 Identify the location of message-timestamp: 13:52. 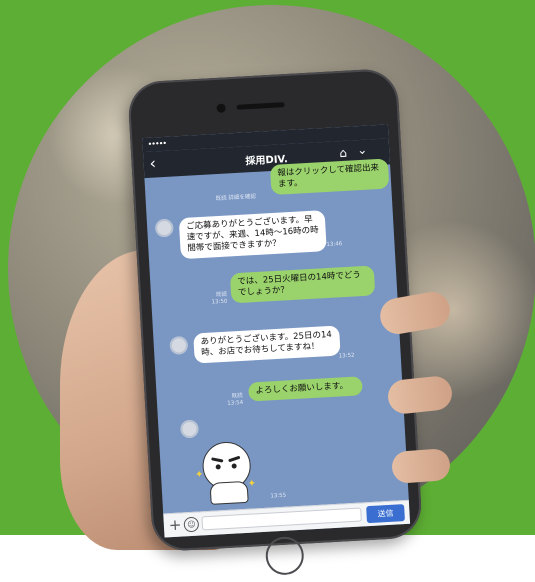
(346, 356).